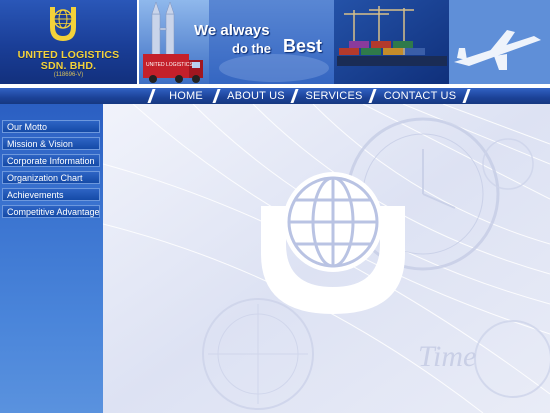  What do you see at coordinates (68, 75) in the screenshot?
I see `company-registration: (118696-V)` at bounding box center [68, 75].